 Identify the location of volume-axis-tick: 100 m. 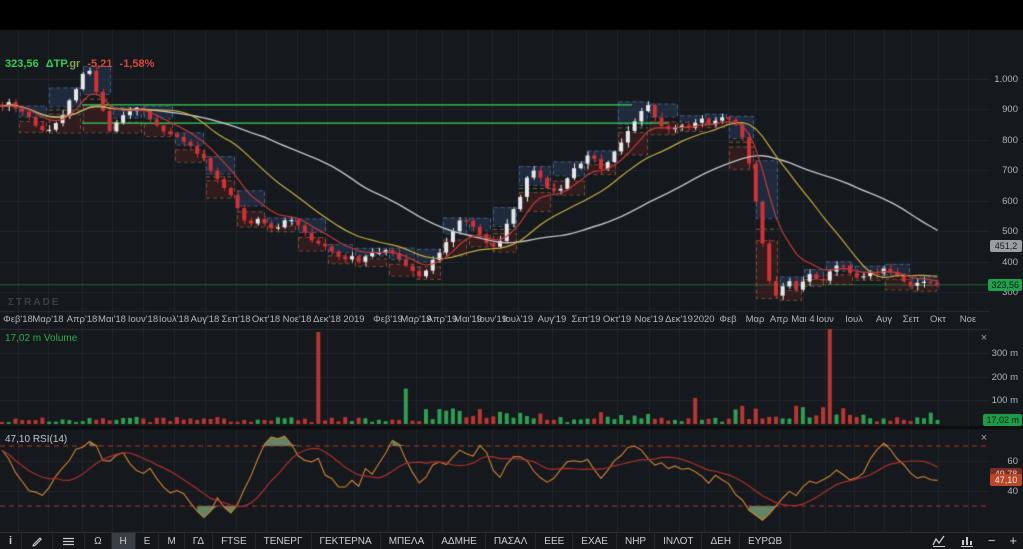
(1004, 401).